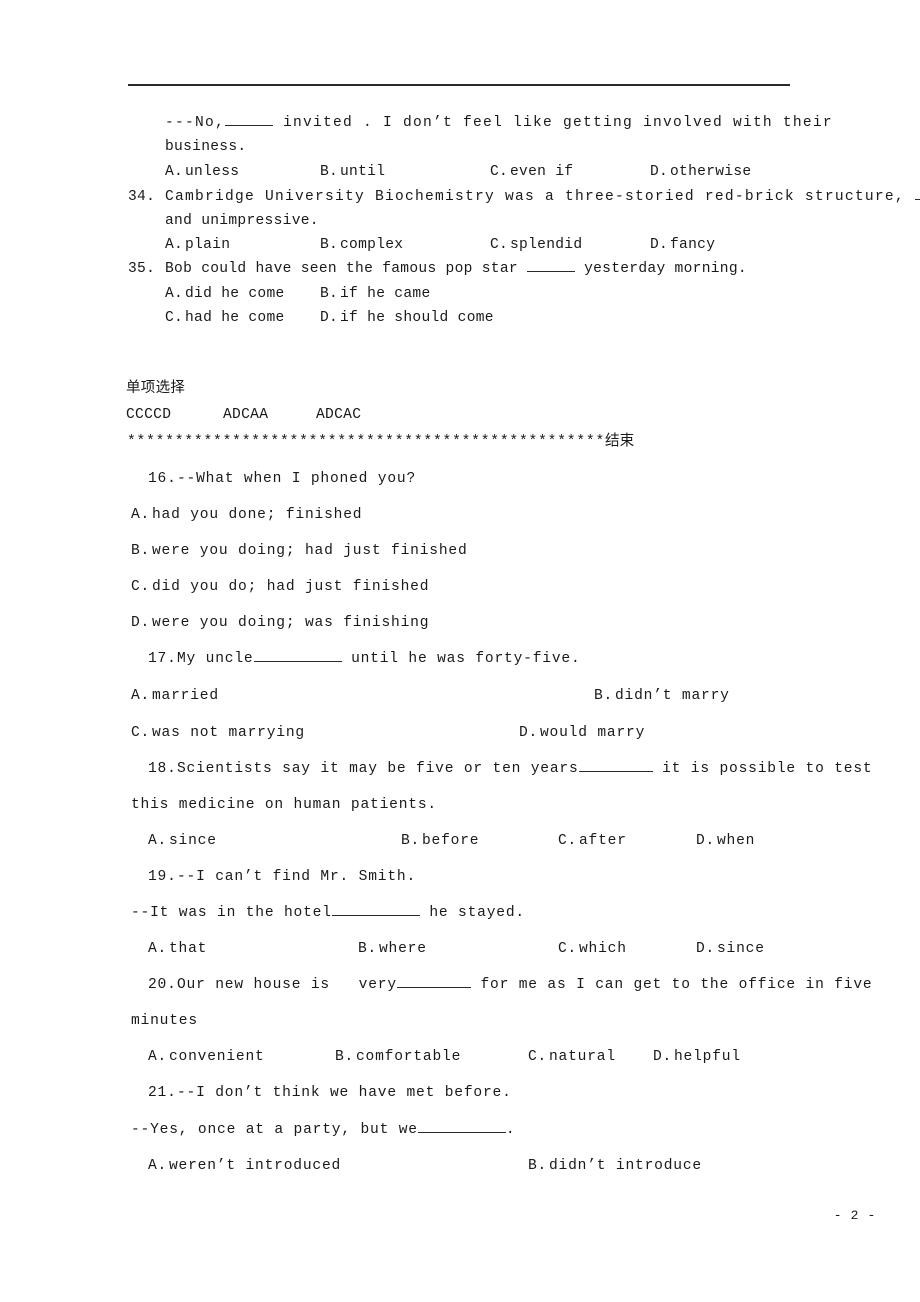 This screenshot has width=920, height=1302. I want to click on question-20-option-d-letter: D., so click(663, 1057).